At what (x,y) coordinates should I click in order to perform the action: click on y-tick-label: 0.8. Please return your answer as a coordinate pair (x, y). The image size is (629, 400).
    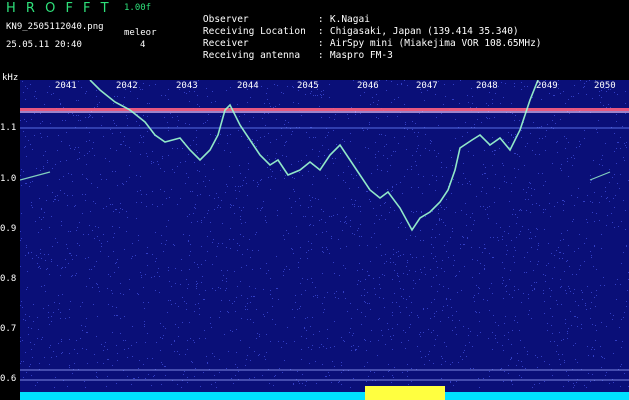
    Looking at the image, I should click on (8, 279).